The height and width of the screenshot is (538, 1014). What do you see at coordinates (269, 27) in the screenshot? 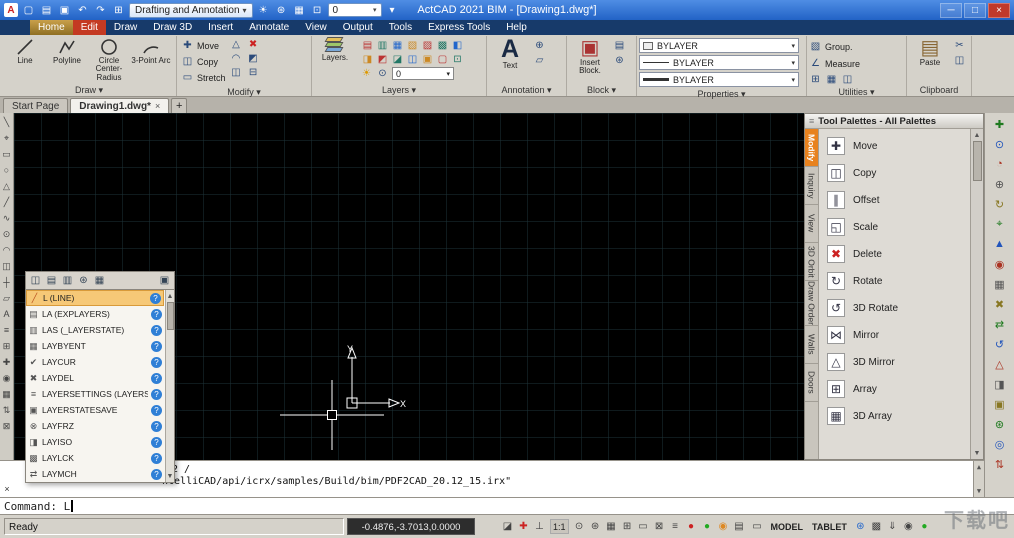
I see `tab-annotate: Annotate` at bounding box center [269, 27].